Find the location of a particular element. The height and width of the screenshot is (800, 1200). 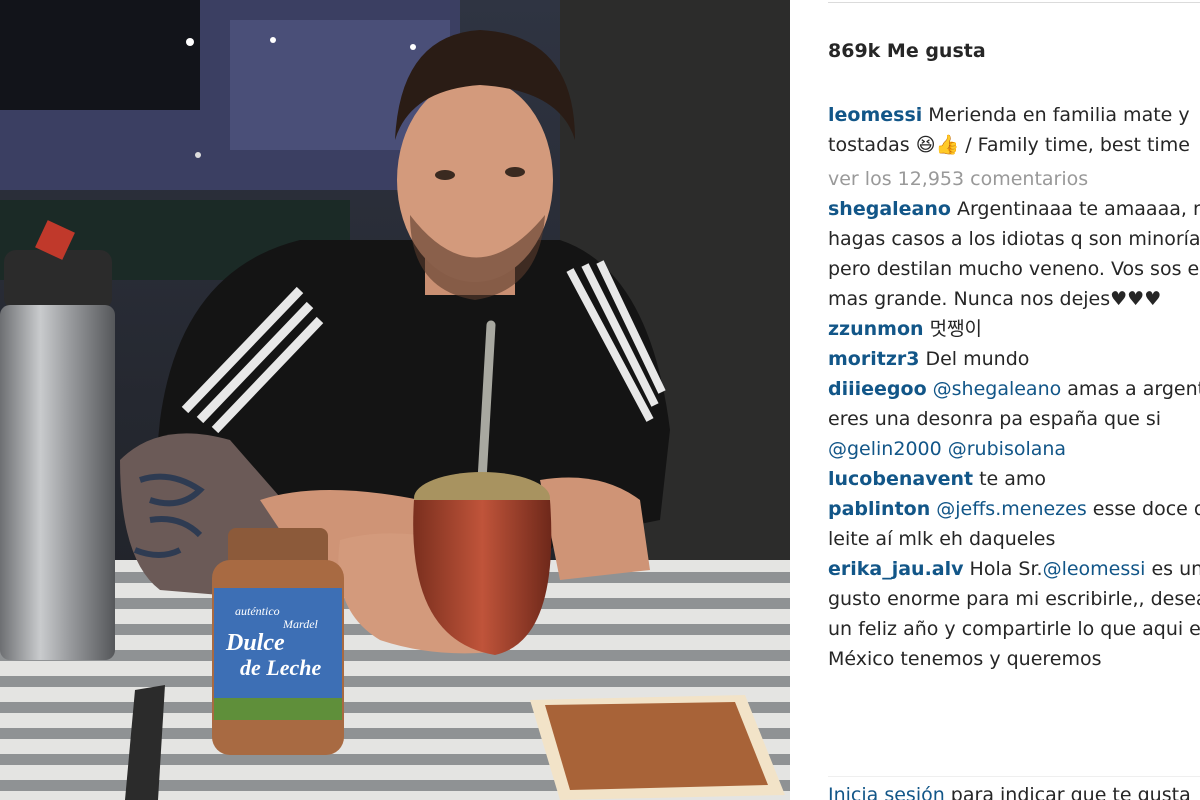

comment-username: diiieegoo is located at coordinates (877, 389).